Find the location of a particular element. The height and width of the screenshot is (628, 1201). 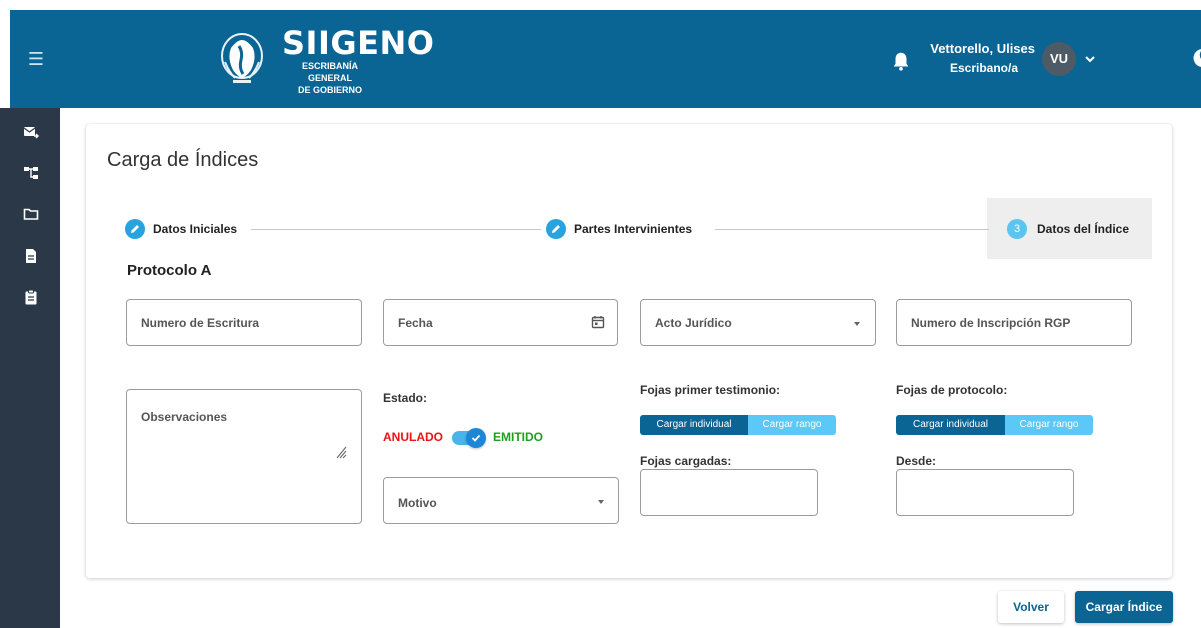

fecha-field: Fecha is located at coordinates (500, 322).